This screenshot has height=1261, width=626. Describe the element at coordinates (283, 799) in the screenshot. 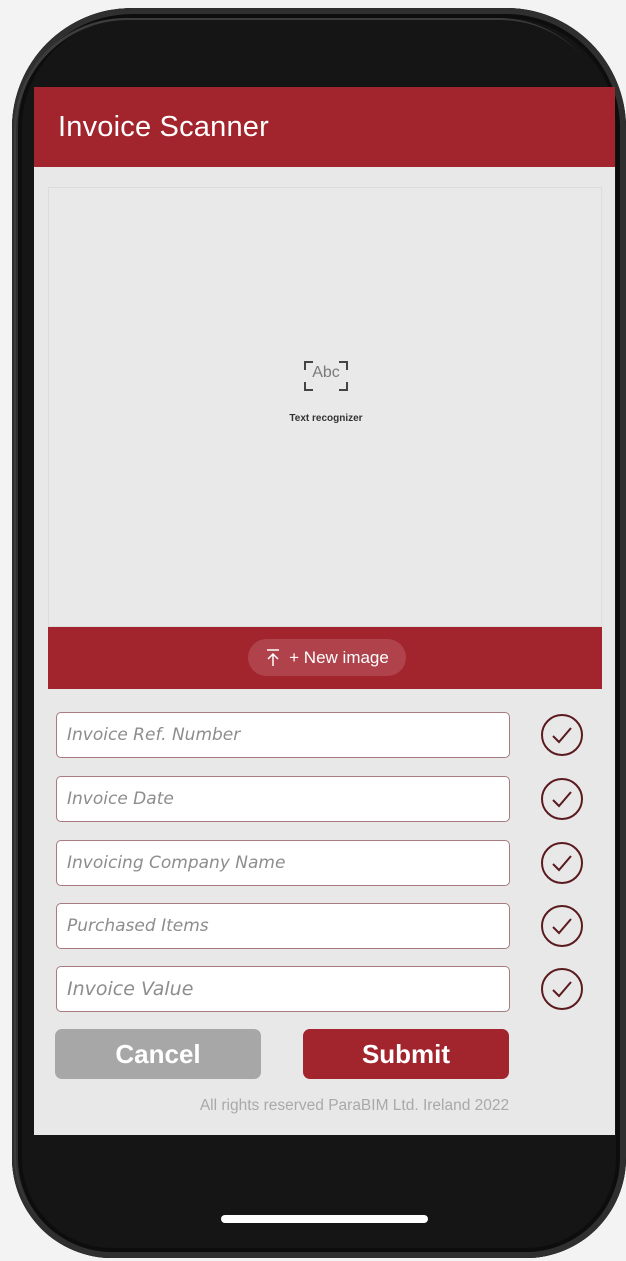

I see `invoice-date-input` at that location.